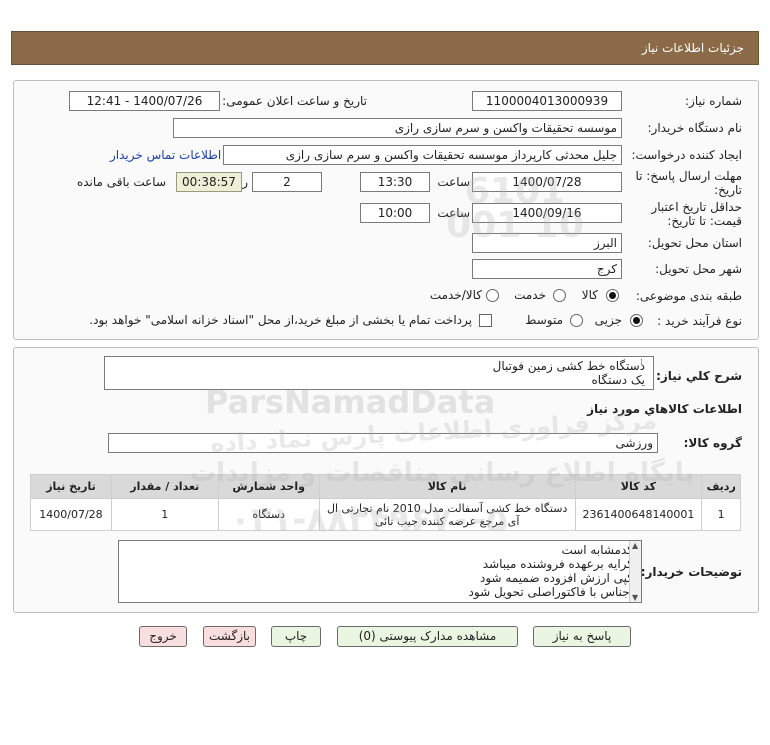  I want to click on province-label: استان محل تحویل:, so click(694, 243).